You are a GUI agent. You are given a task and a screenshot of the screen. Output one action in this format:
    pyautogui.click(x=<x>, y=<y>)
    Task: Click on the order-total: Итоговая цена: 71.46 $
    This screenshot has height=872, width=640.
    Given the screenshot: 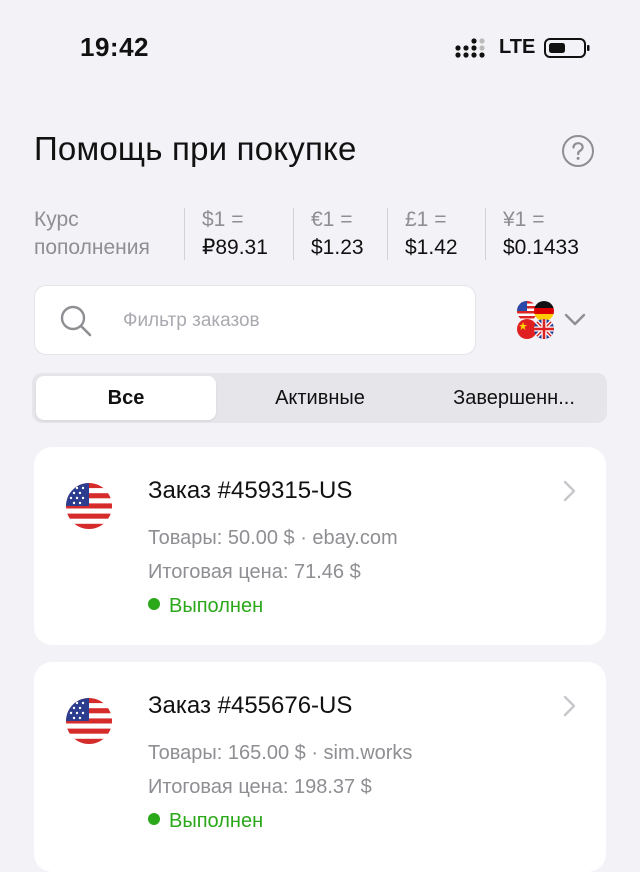 What is the action you would take?
    pyautogui.click(x=254, y=572)
    